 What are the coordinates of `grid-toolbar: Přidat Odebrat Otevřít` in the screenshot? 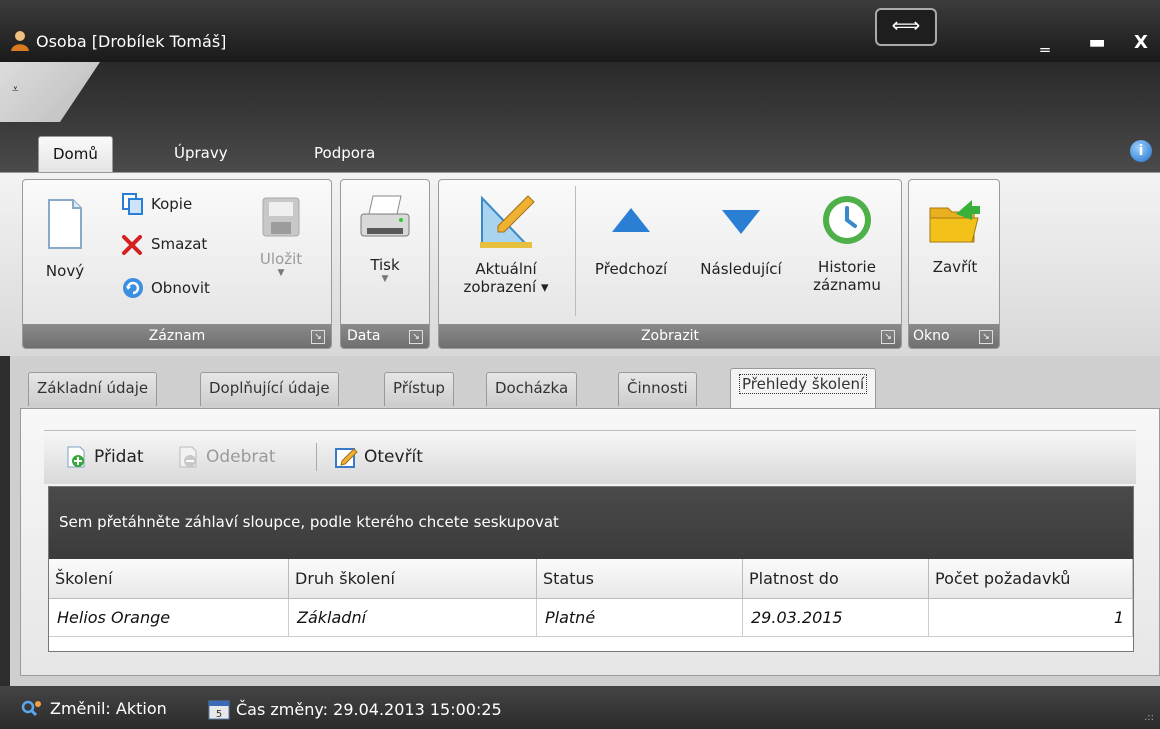 It's located at (590, 457).